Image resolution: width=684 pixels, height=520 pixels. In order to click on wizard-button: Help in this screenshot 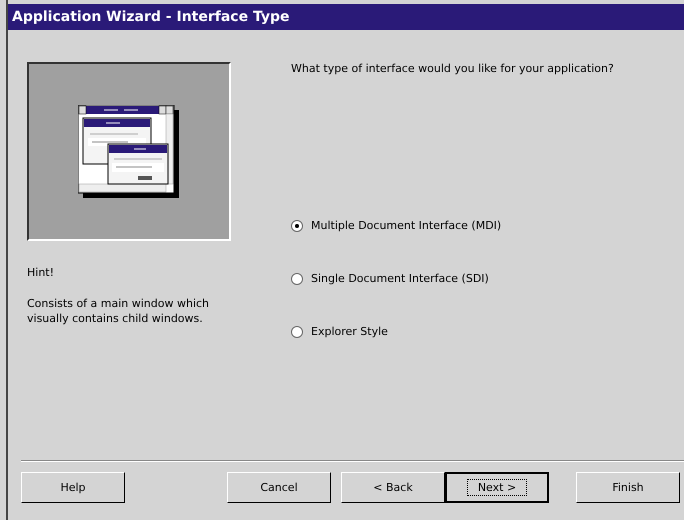, I will do `click(73, 487)`.